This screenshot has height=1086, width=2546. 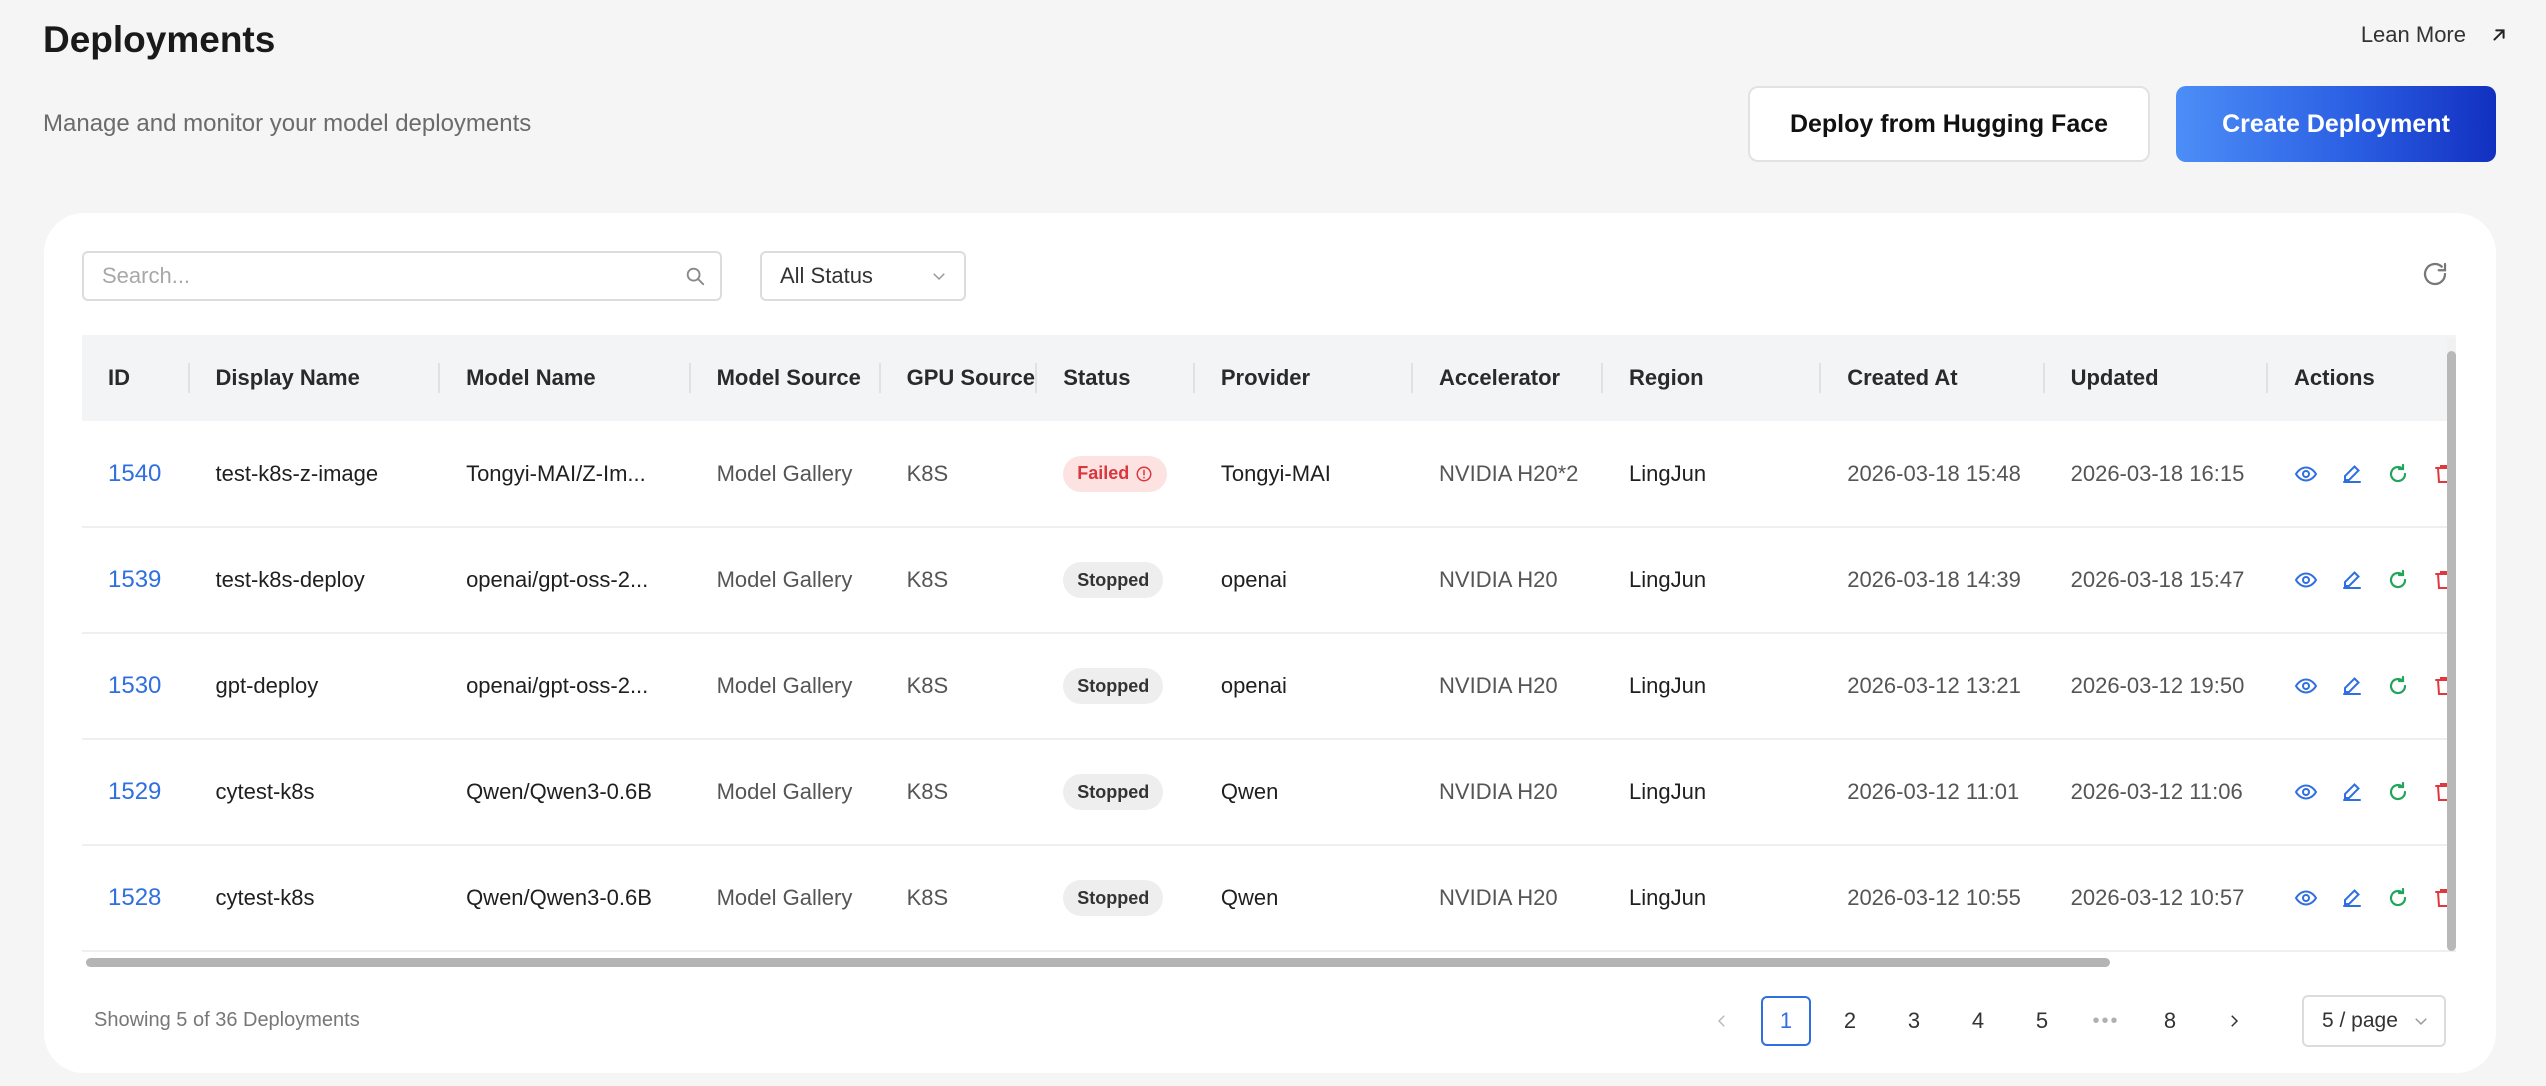 I want to click on vertical-scrollbar-thumb, so click(x=2451, y=651).